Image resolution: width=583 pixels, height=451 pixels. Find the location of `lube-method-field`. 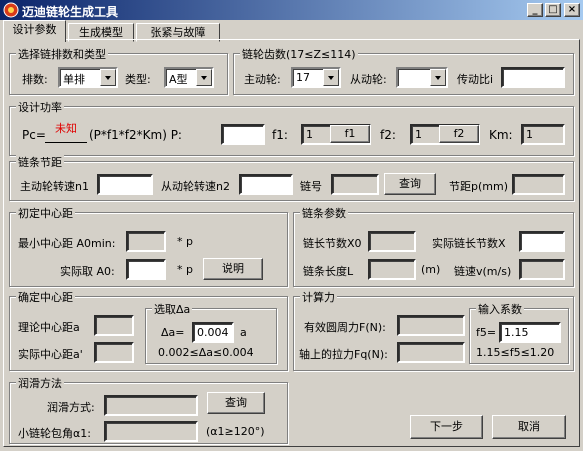

lube-method-field is located at coordinates (151, 405).